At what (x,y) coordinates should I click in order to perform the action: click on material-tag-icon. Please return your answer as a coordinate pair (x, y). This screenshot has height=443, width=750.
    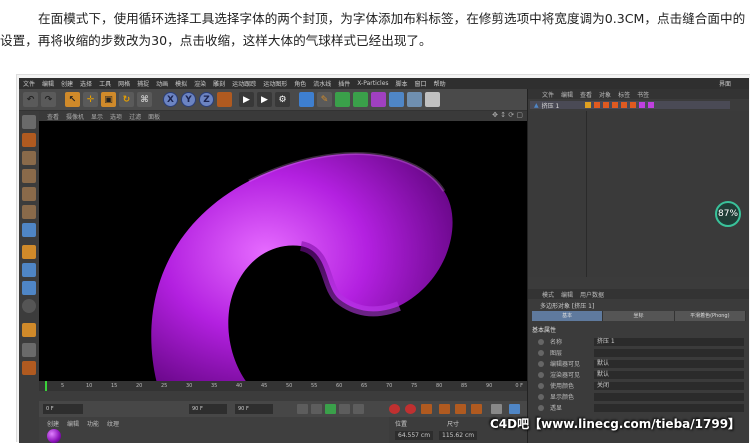
    Looking at the image, I should click on (642, 105).